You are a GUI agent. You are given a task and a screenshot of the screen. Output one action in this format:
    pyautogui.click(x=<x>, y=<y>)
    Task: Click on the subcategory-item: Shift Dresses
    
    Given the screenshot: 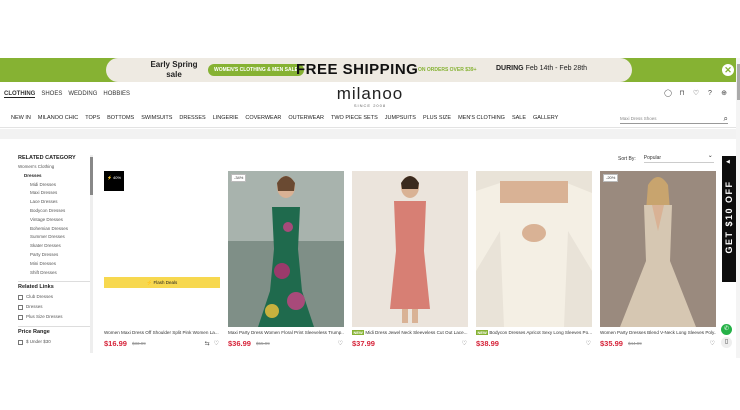 What is the action you would take?
    pyautogui.click(x=55, y=273)
    